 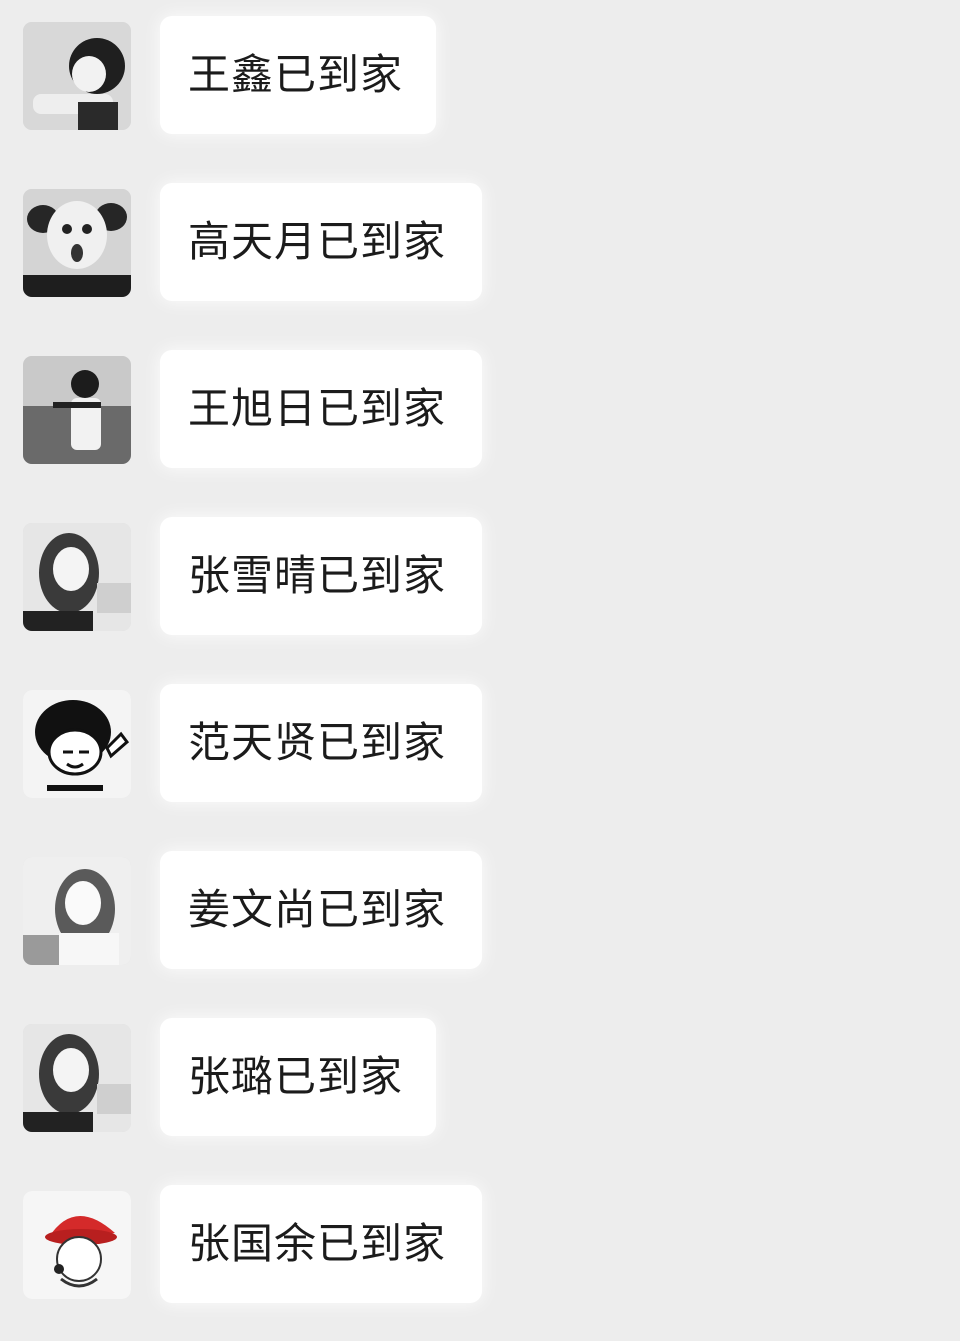 I want to click on message-bubble: 范天贤已到家, so click(x=321, y=743).